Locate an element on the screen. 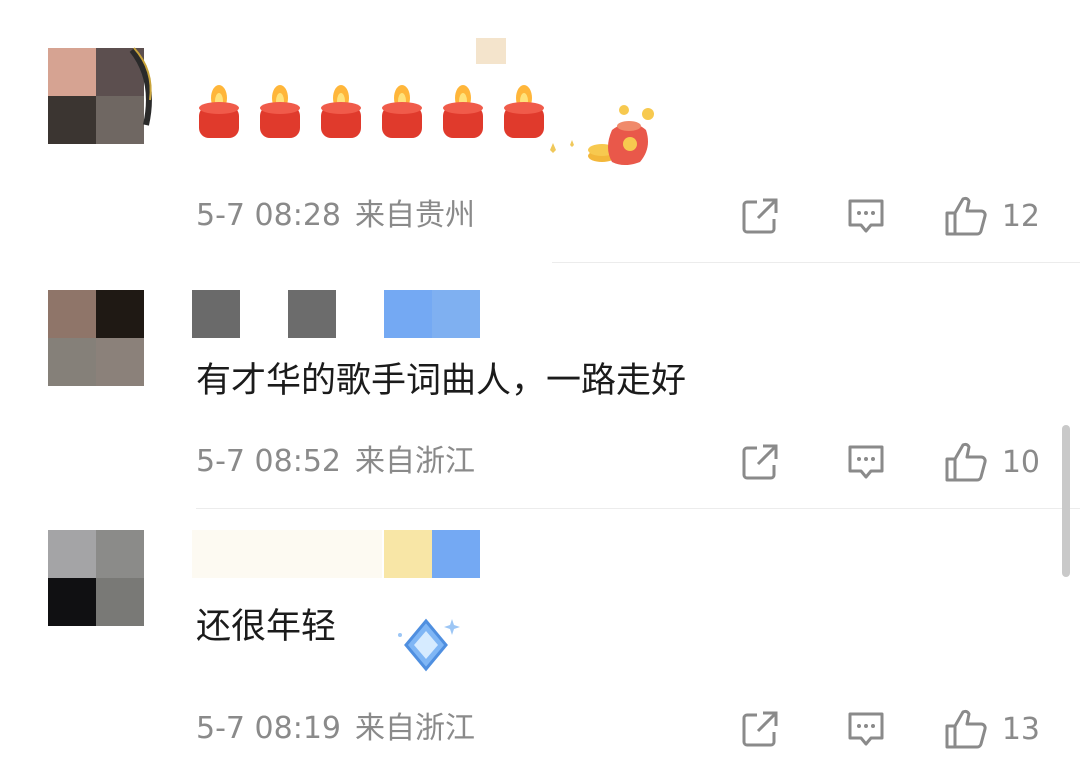 This screenshot has height=768, width=1080. comment-text: 还很年轻 is located at coordinates (266, 627).